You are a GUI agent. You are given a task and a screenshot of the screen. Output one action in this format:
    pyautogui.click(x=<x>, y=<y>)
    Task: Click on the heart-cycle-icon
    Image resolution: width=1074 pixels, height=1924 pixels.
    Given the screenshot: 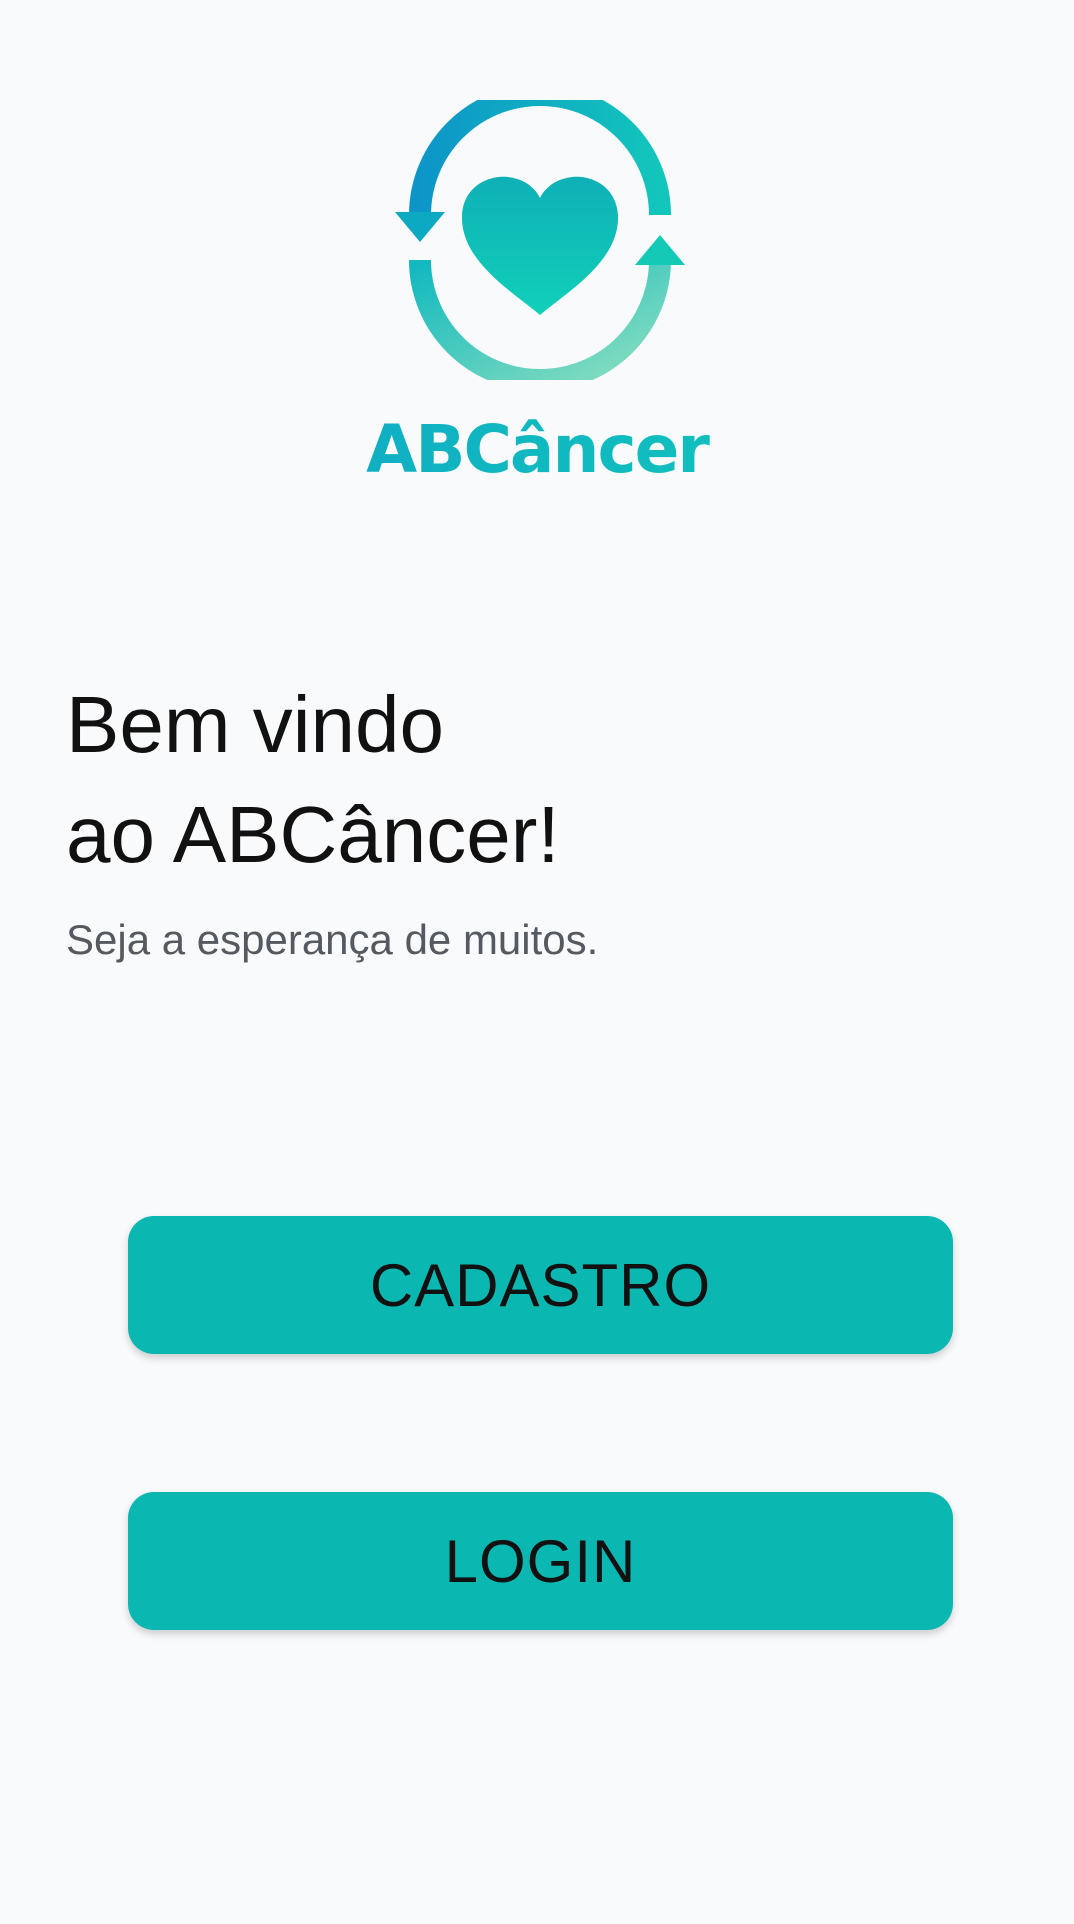 What is the action you would take?
    pyautogui.click(x=540, y=240)
    